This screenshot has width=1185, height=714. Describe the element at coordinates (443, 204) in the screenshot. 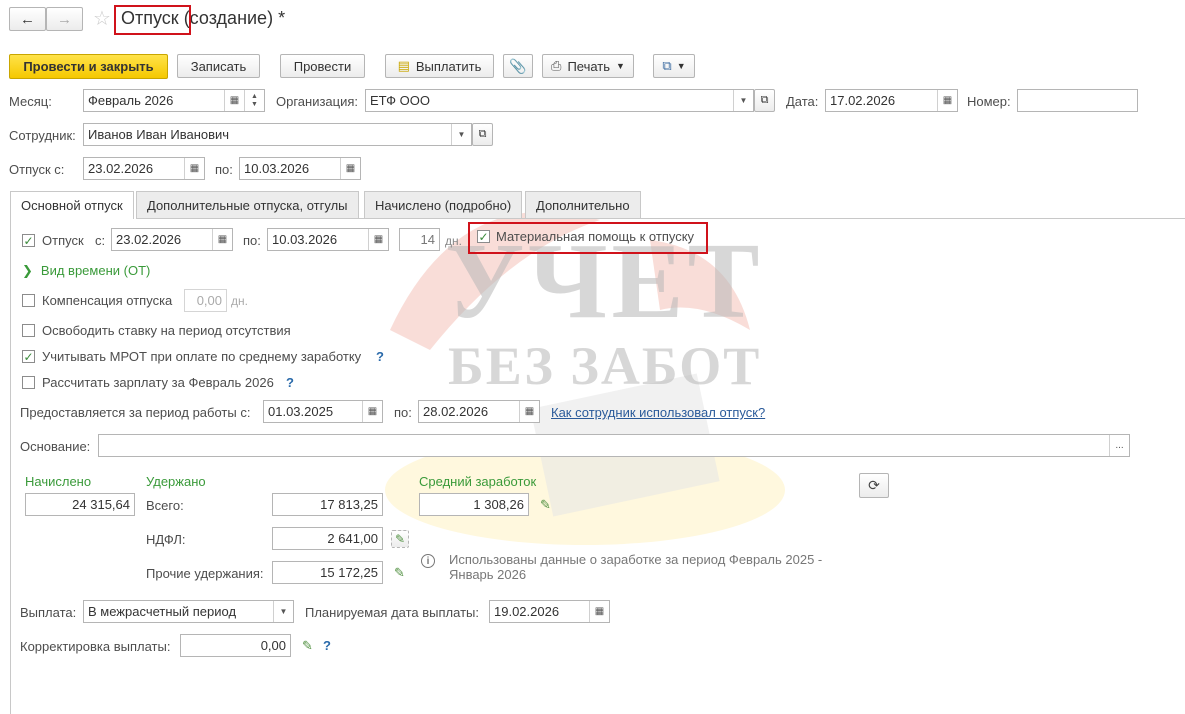

I see `tab-accrued-detailed: Начислено (подробно)` at that location.